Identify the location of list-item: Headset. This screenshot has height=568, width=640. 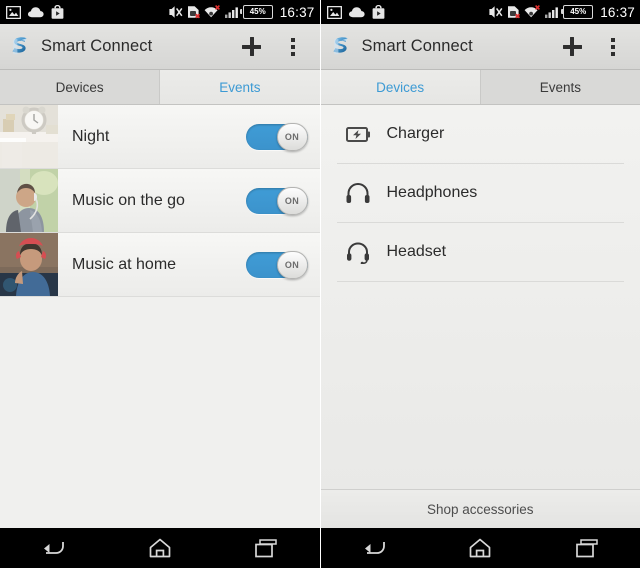
(480, 252).